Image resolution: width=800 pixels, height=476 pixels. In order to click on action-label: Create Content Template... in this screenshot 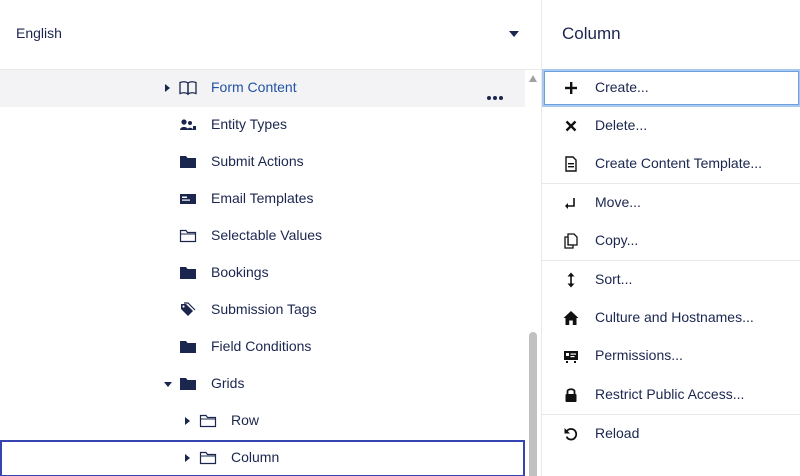, I will do `click(679, 163)`.